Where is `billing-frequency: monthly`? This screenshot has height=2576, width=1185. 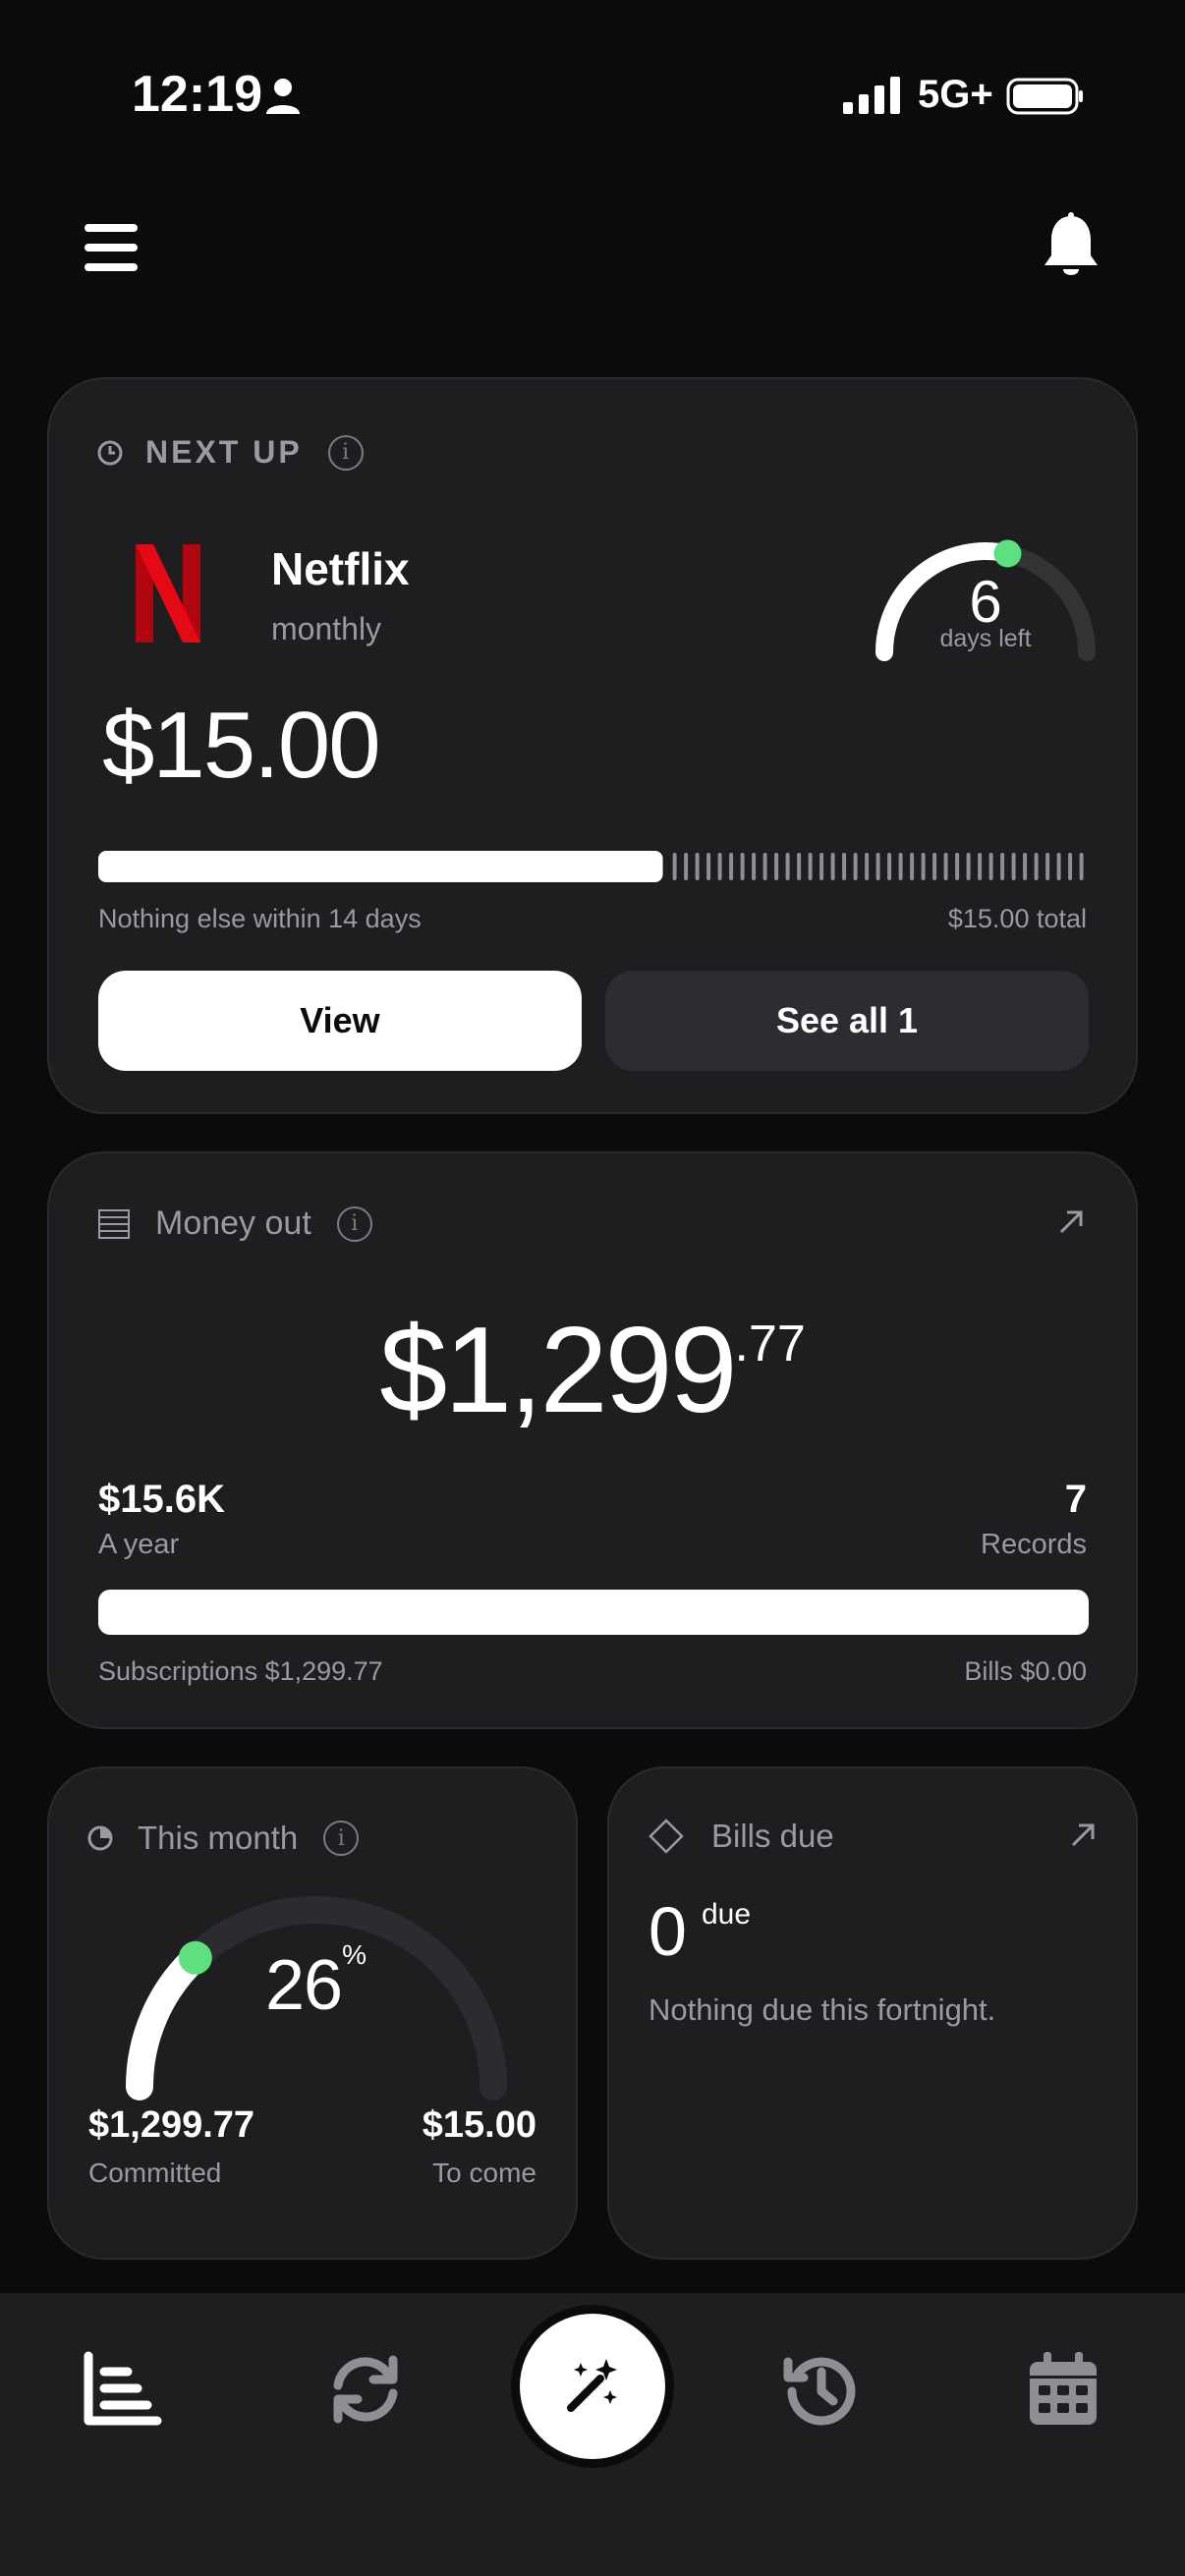 billing-frequency: monthly is located at coordinates (326, 628).